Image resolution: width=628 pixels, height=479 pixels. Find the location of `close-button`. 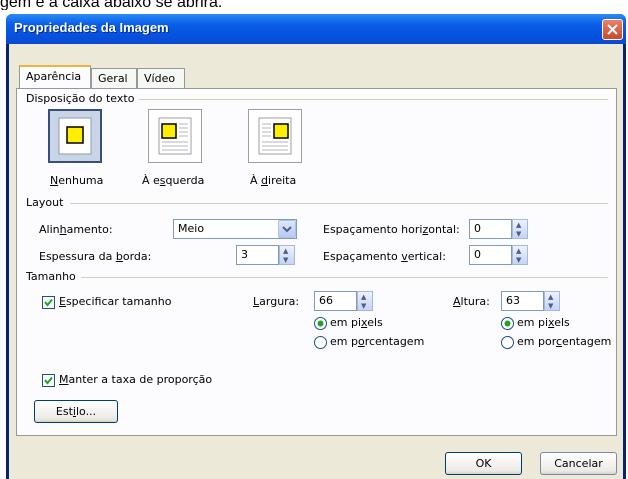

close-button is located at coordinates (612, 29).